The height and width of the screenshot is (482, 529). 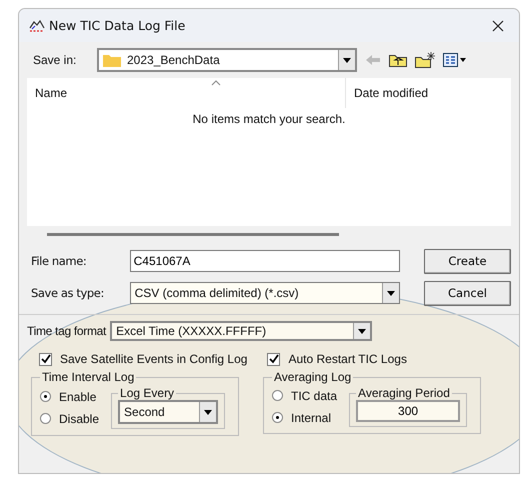 What do you see at coordinates (455, 60) in the screenshot?
I see `view-menu-icon` at bounding box center [455, 60].